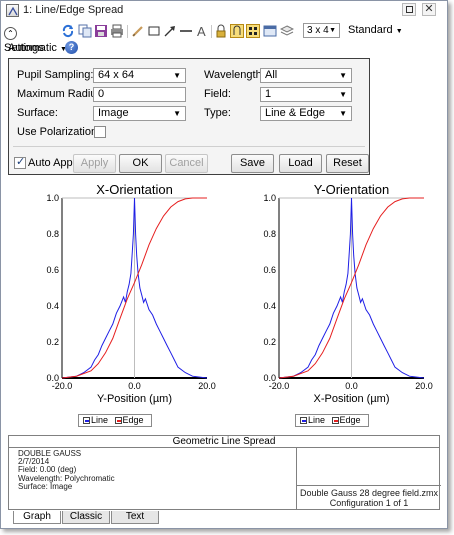 The width and height of the screenshot is (454, 535). What do you see at coordinates (303, 420) in the screenshot?
I see `line-legend-swatch` at bounding box center [303, 420].